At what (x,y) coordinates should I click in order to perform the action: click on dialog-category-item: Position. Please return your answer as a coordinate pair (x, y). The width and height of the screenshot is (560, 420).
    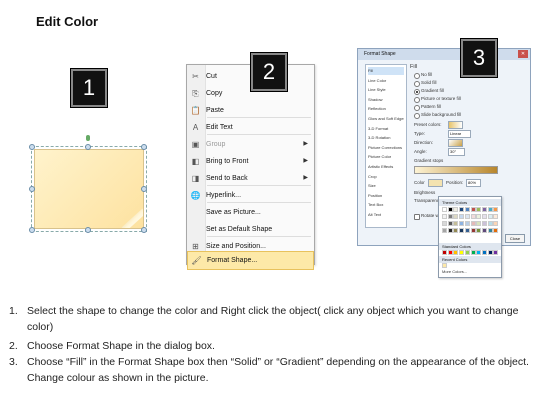
    Looking at the image, I should click on (386, 196).